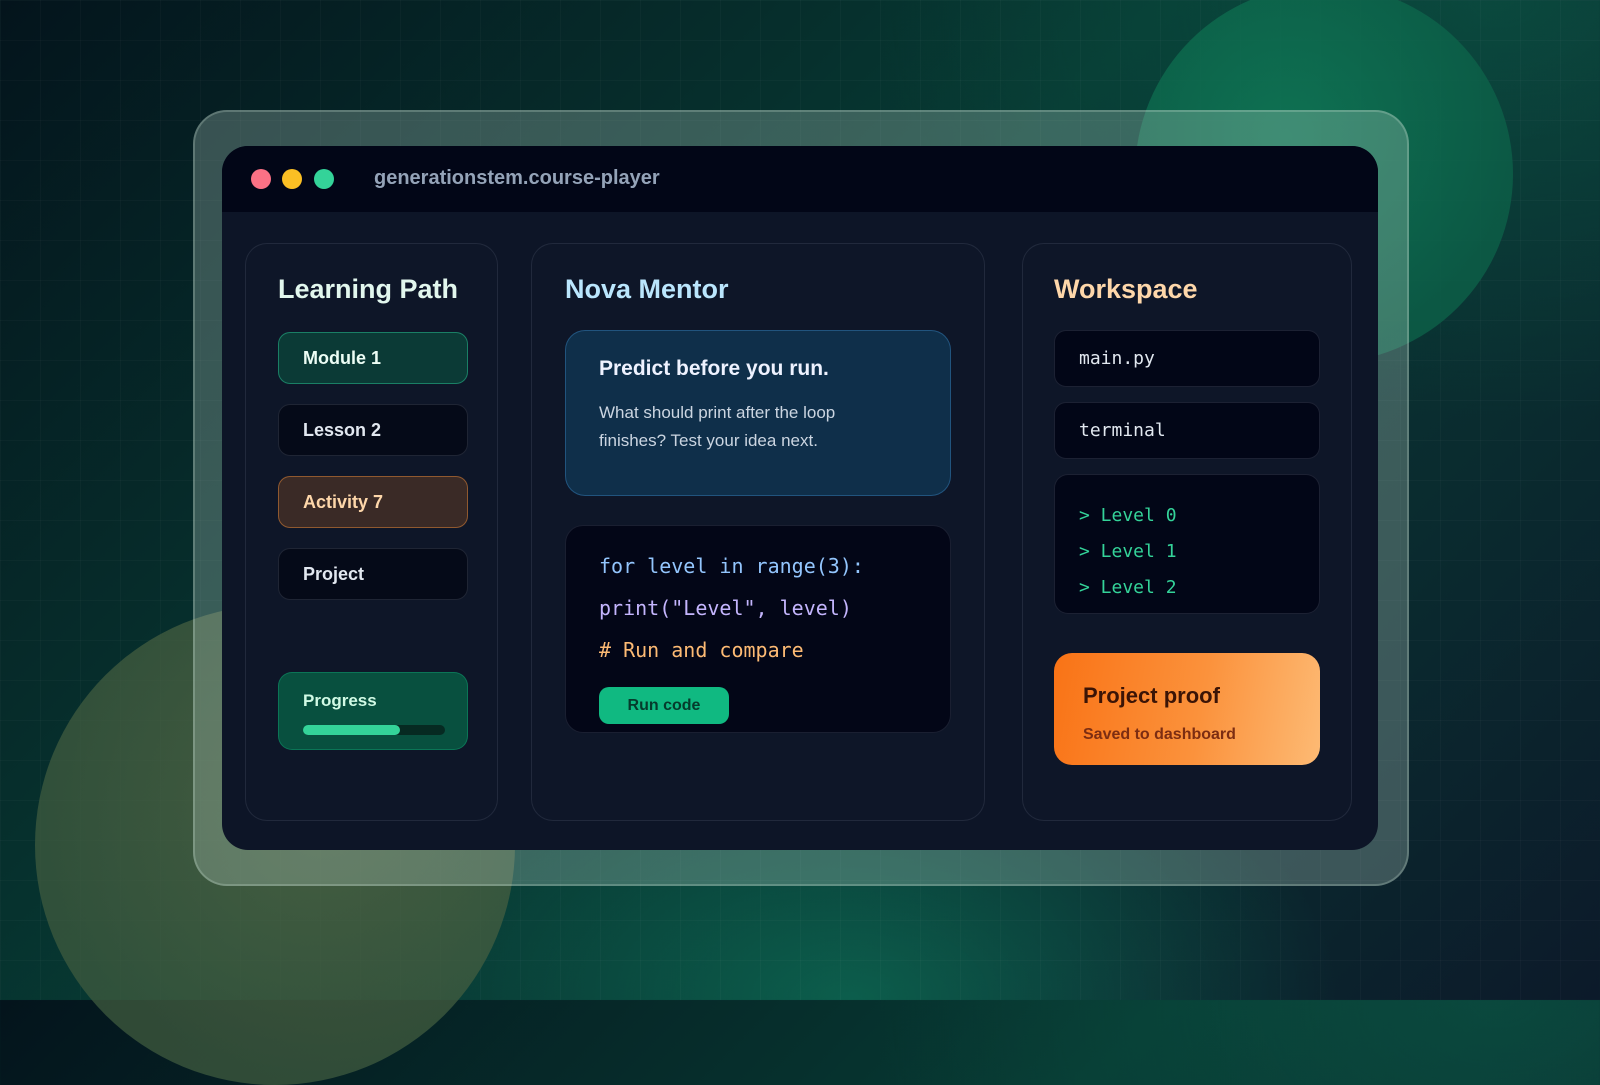 The image size is (1600, 1085). I want to click on terminal-line: > Level 2, so click(1128, 587).